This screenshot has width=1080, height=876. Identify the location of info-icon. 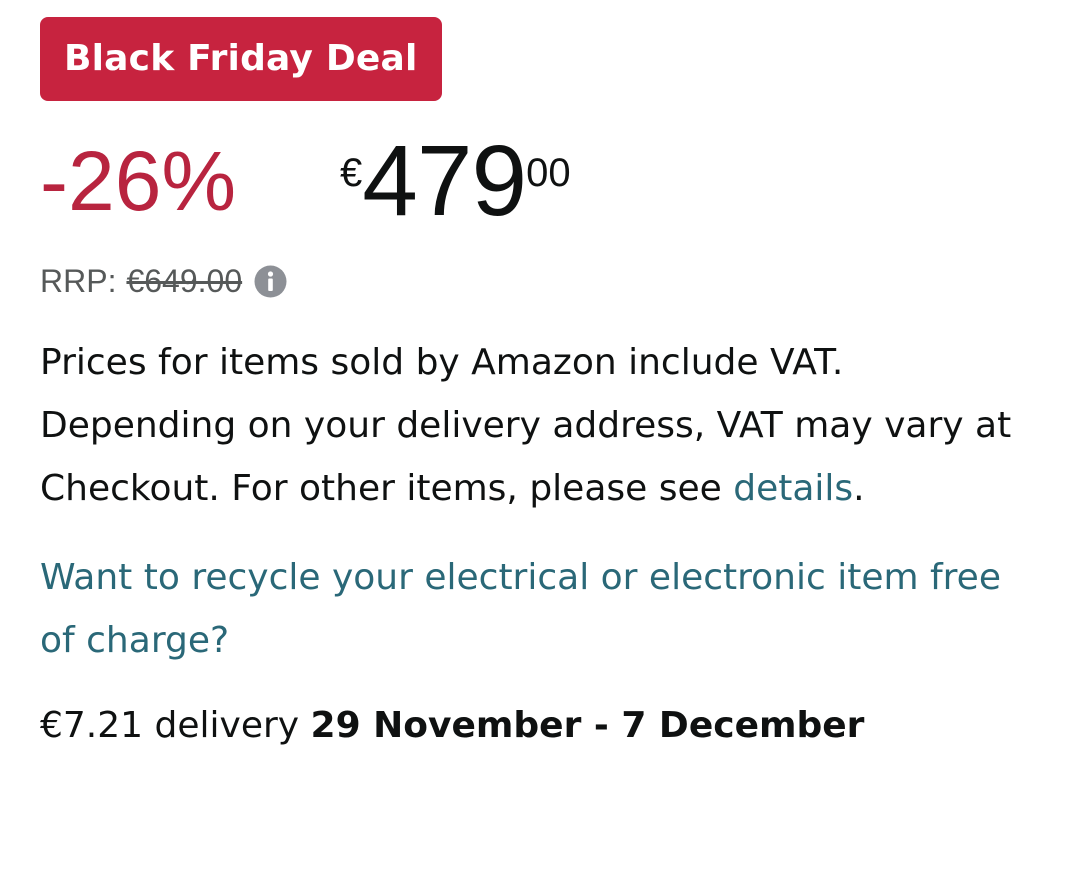
(270, 281).